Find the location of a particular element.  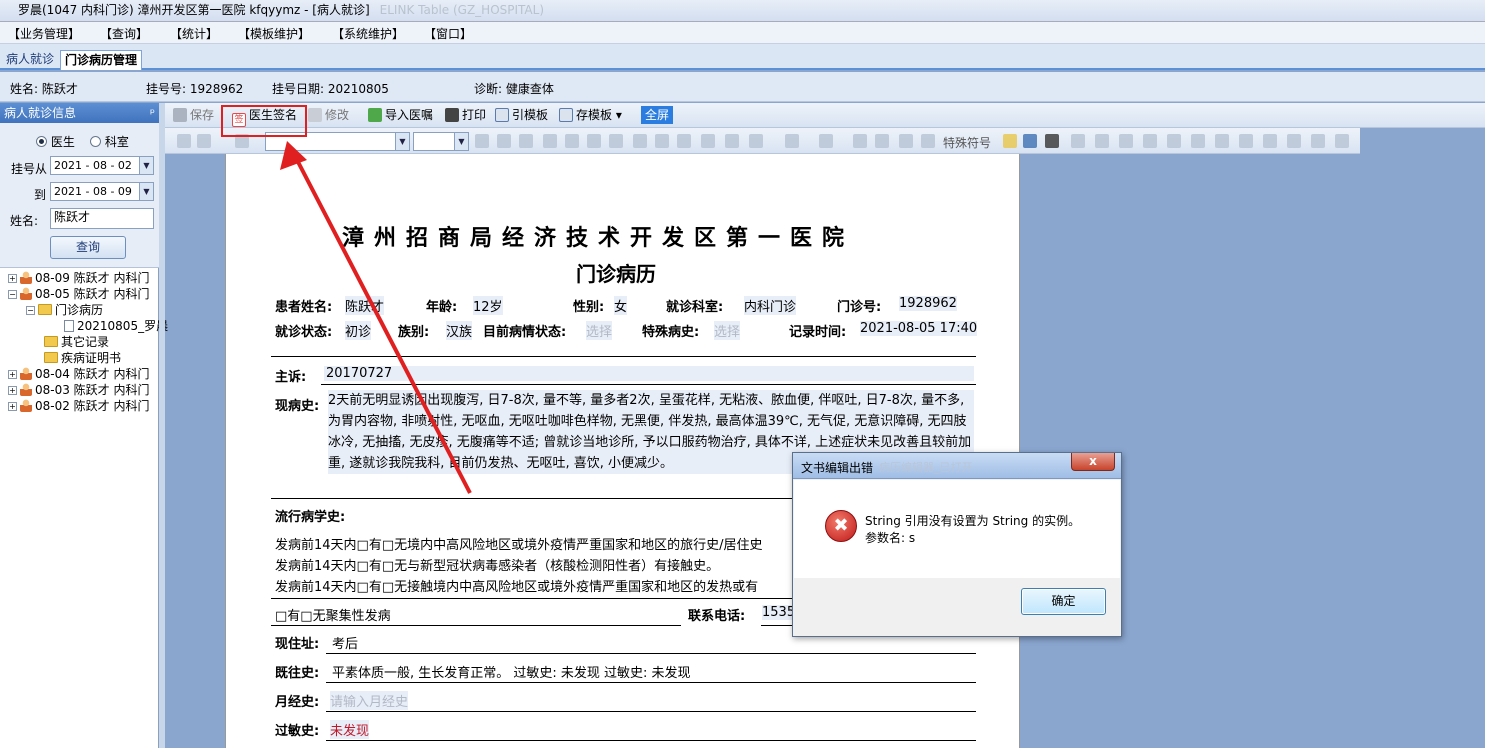

error-message: String 引用没有设置为 String 的实例。 is located at coordinates (973, 521).